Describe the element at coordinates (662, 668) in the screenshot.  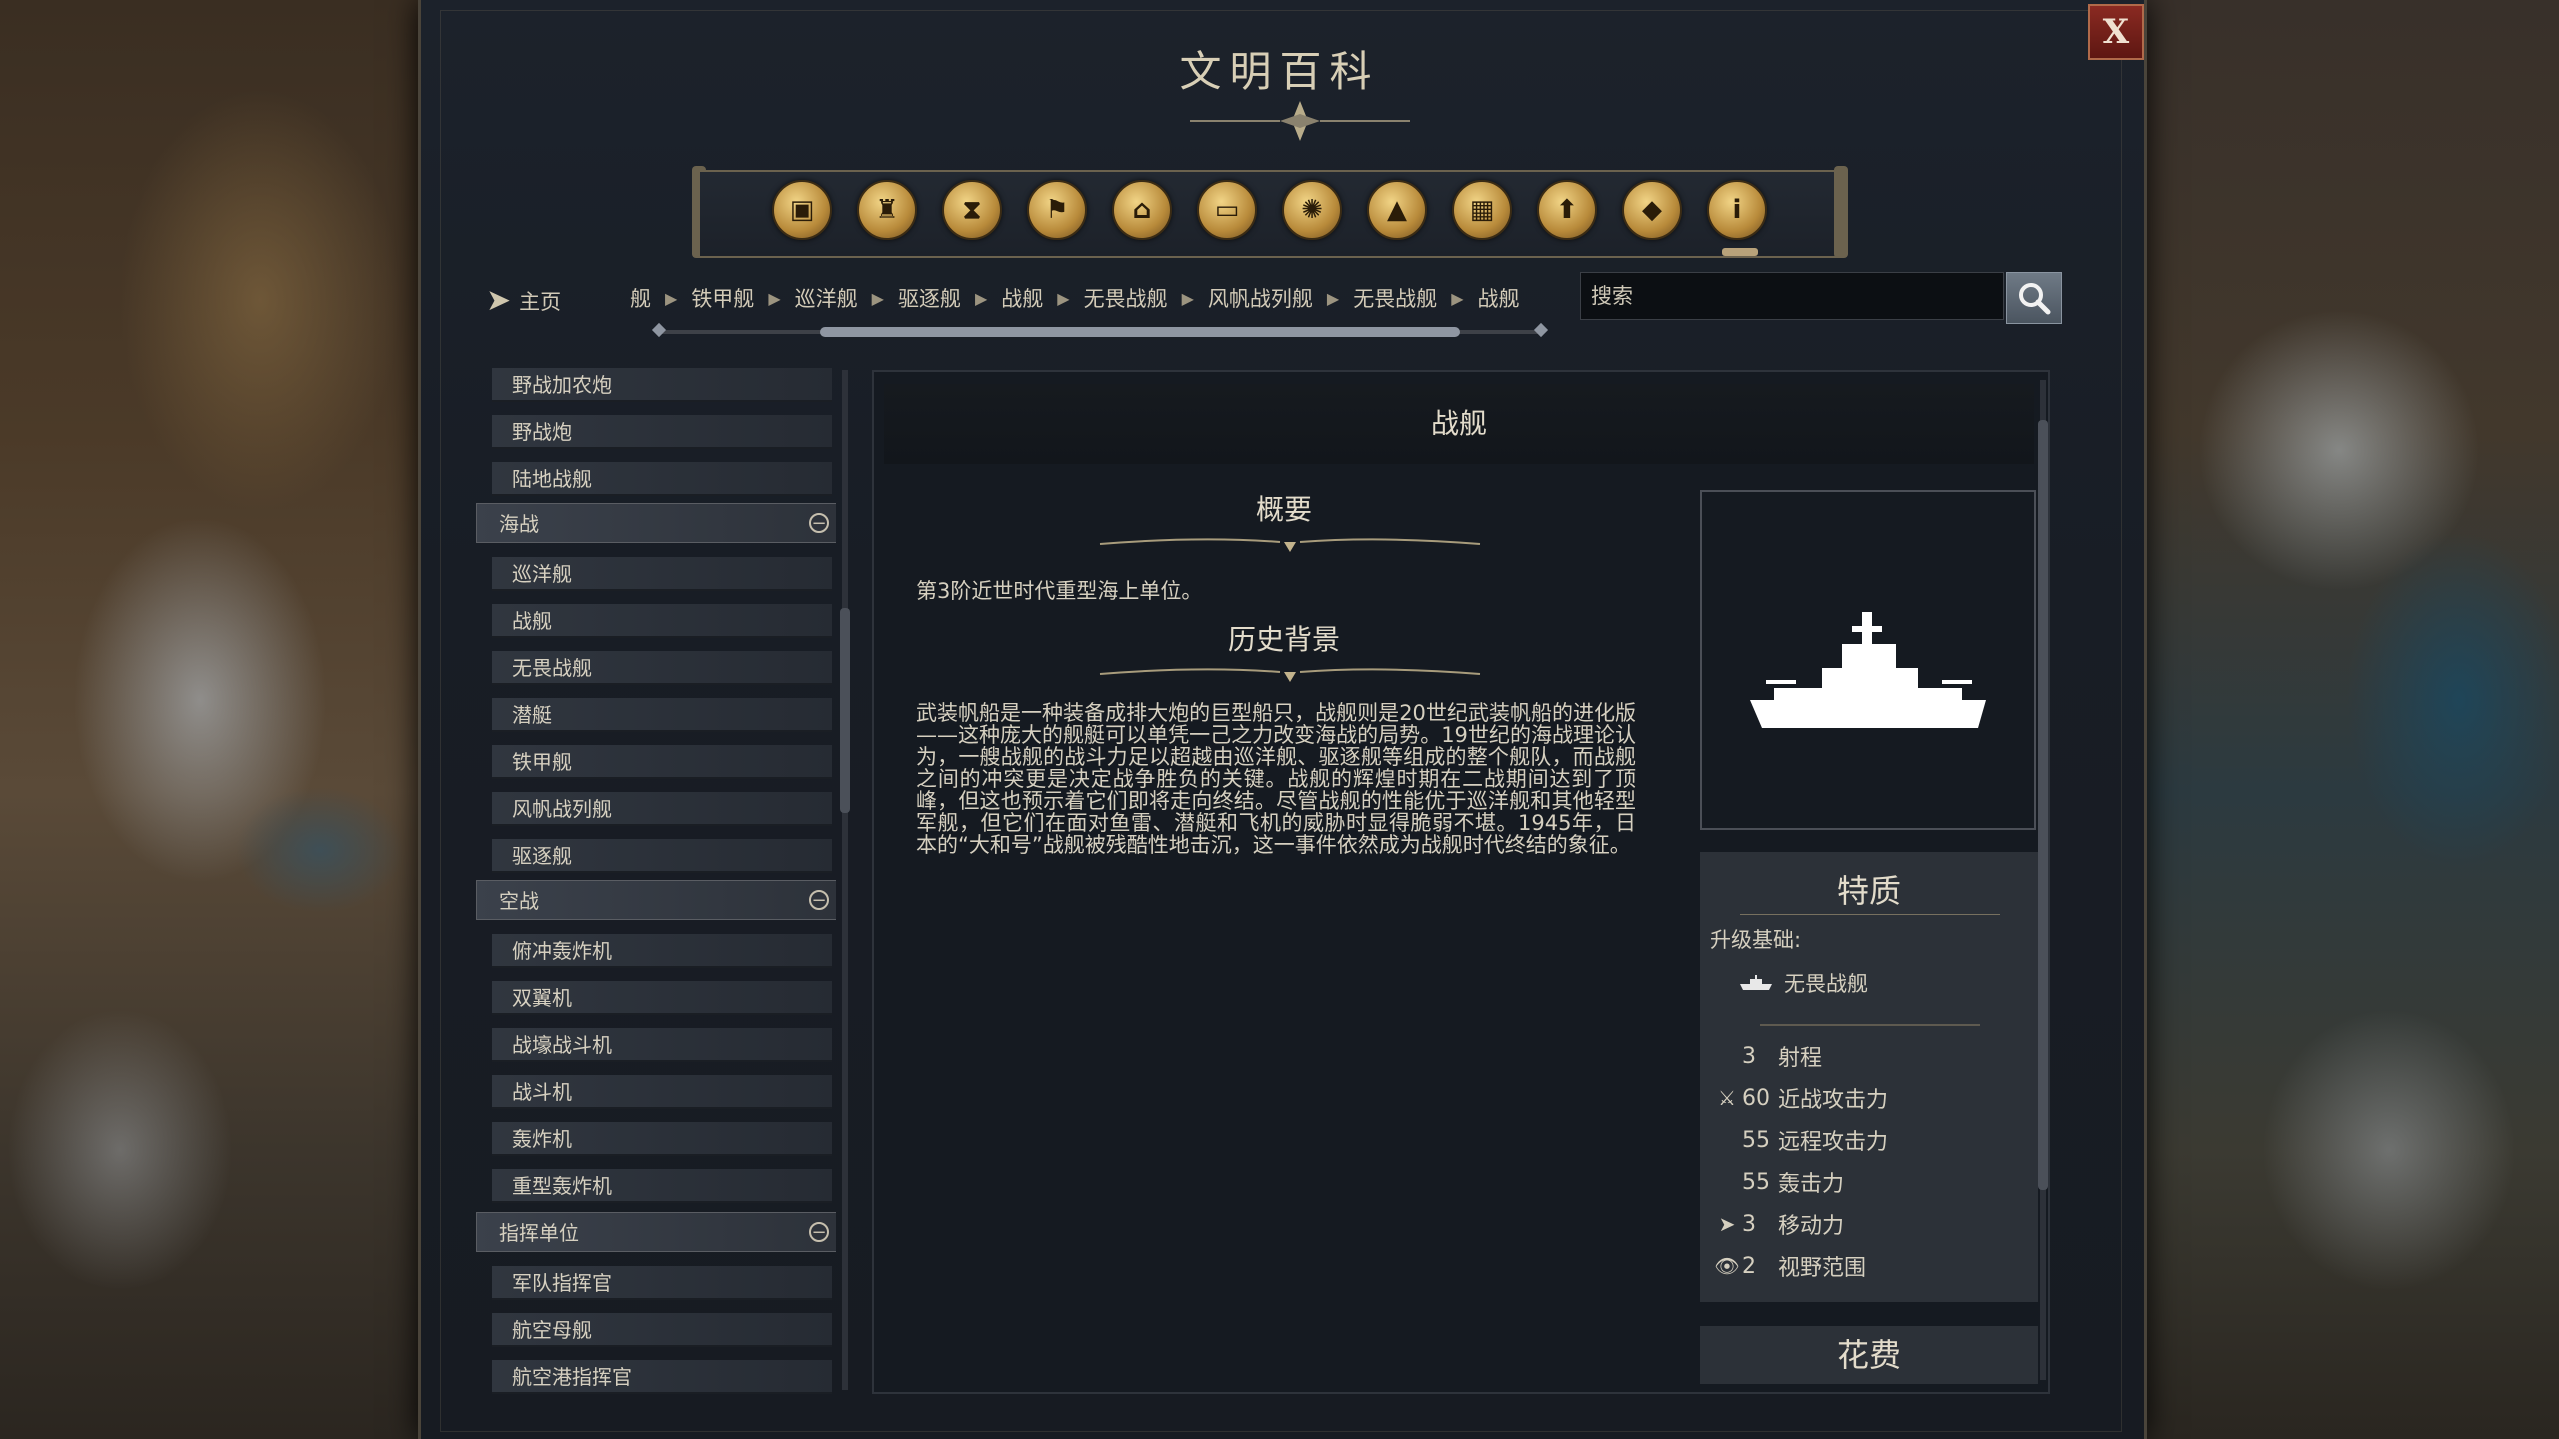
I see `list-item: 无畏战舰` at that location.